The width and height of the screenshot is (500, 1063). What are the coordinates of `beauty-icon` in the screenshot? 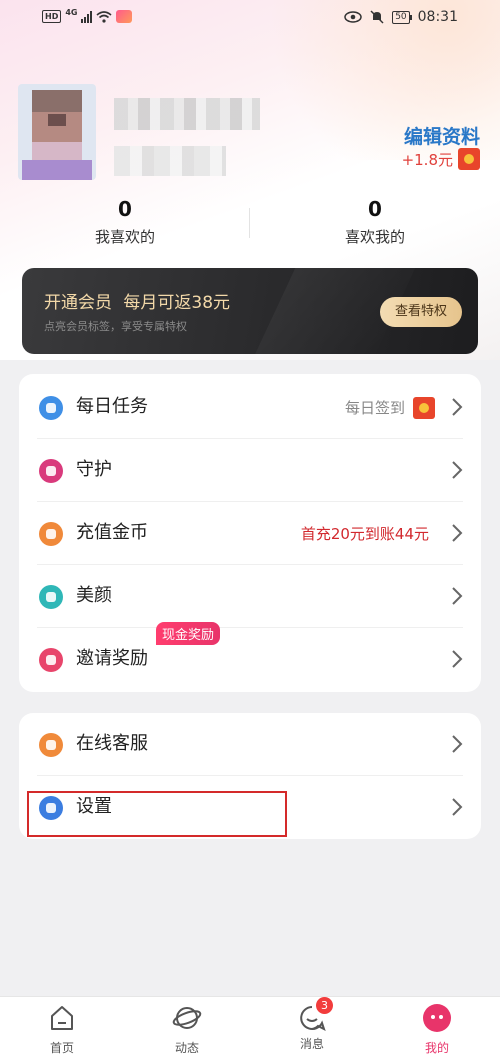 It's located at (51, 597).